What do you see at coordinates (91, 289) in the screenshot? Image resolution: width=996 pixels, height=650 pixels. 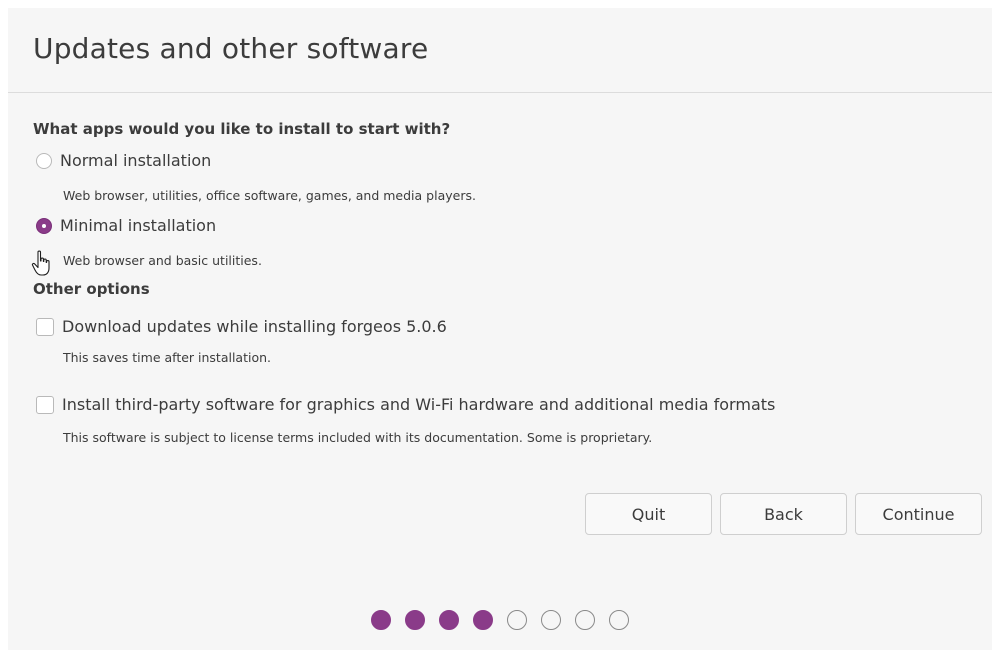 I see `other-options-heading: Other options` at bounding box center [91, 289].